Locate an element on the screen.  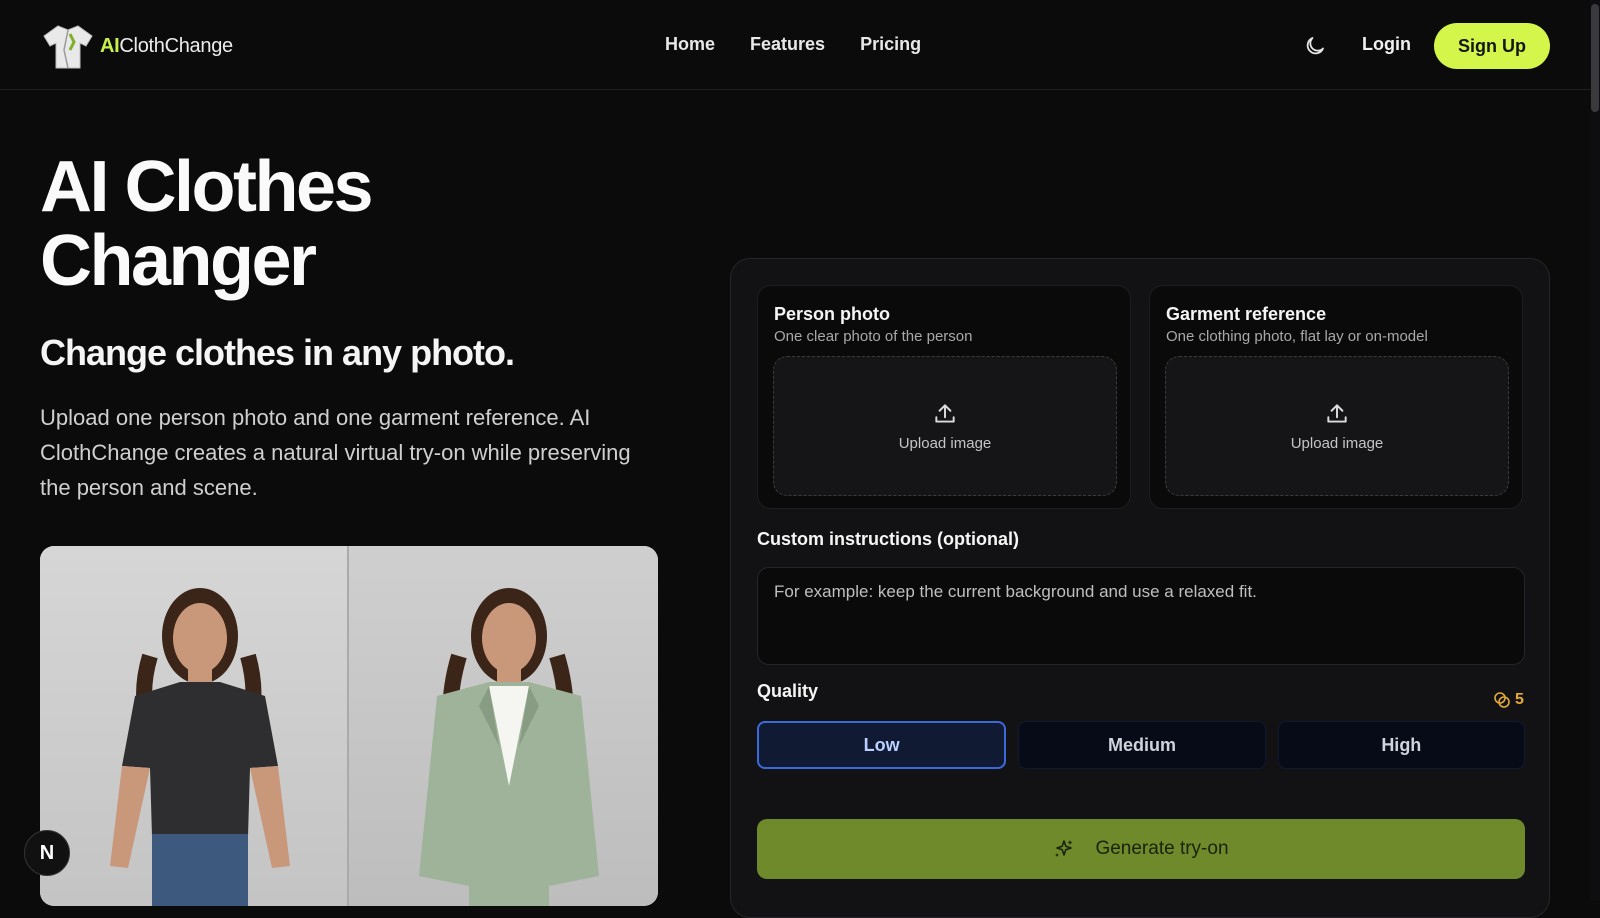
n-badge-button: N is located at coordinates (47, 853).